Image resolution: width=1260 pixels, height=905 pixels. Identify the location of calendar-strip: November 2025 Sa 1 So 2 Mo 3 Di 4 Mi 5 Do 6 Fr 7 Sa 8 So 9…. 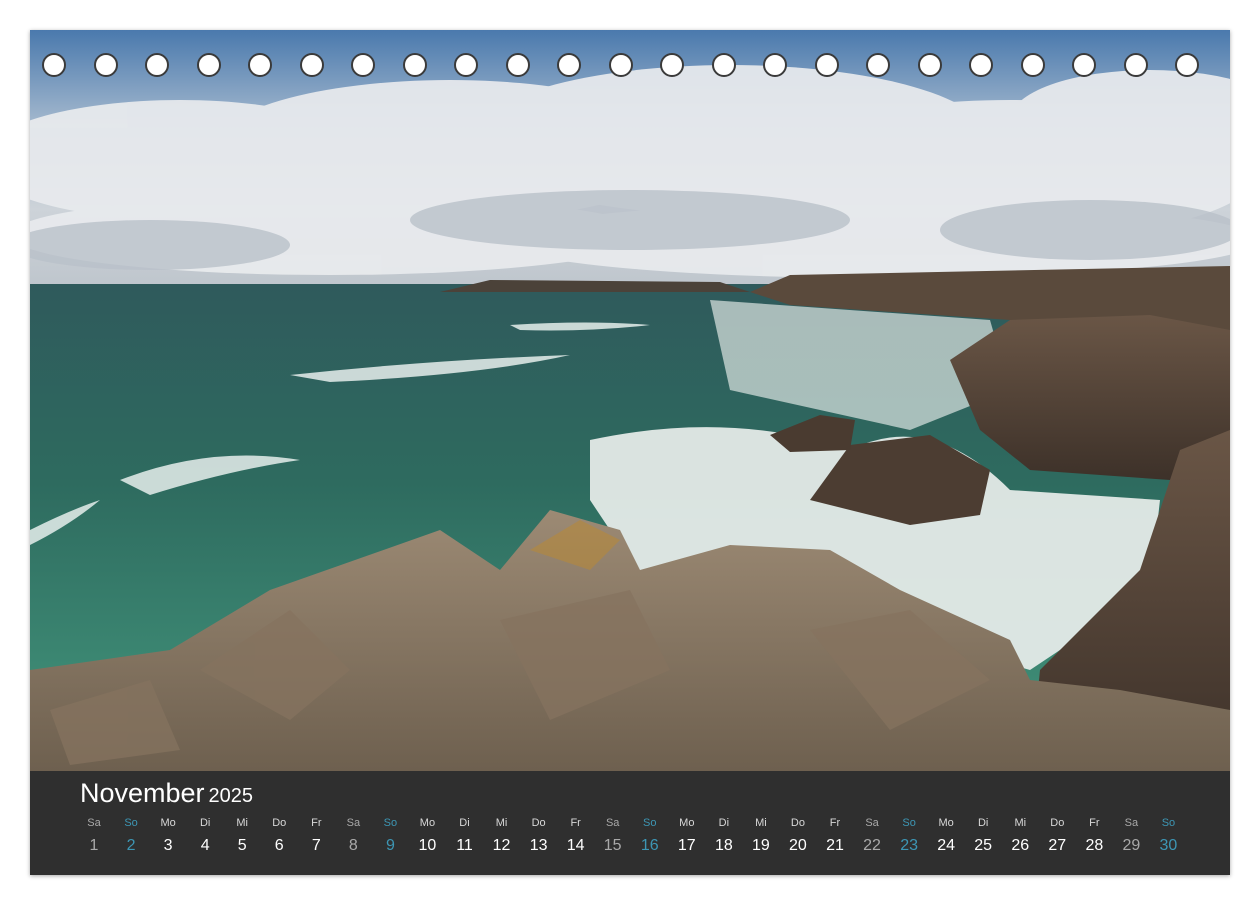
(630, 823).